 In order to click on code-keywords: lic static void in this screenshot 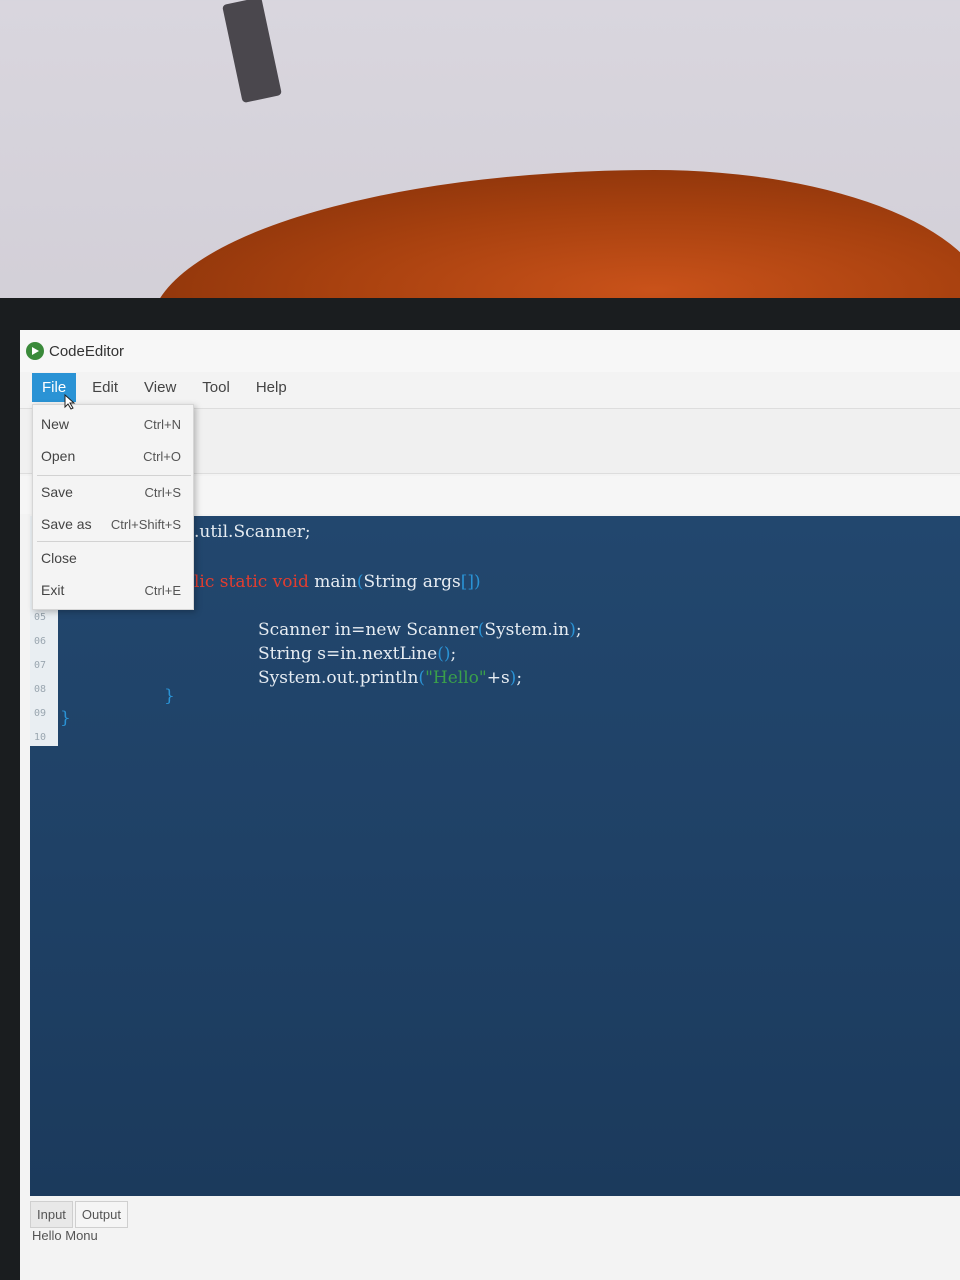, I will do `click(251, 582)`.